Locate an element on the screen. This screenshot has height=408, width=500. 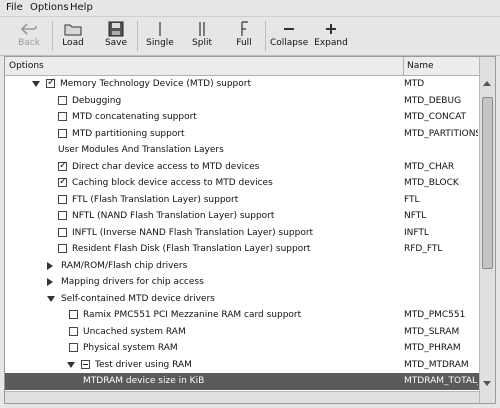
option-symbol-name: MTD_MTDRAM is located at coordinates (436, 364).